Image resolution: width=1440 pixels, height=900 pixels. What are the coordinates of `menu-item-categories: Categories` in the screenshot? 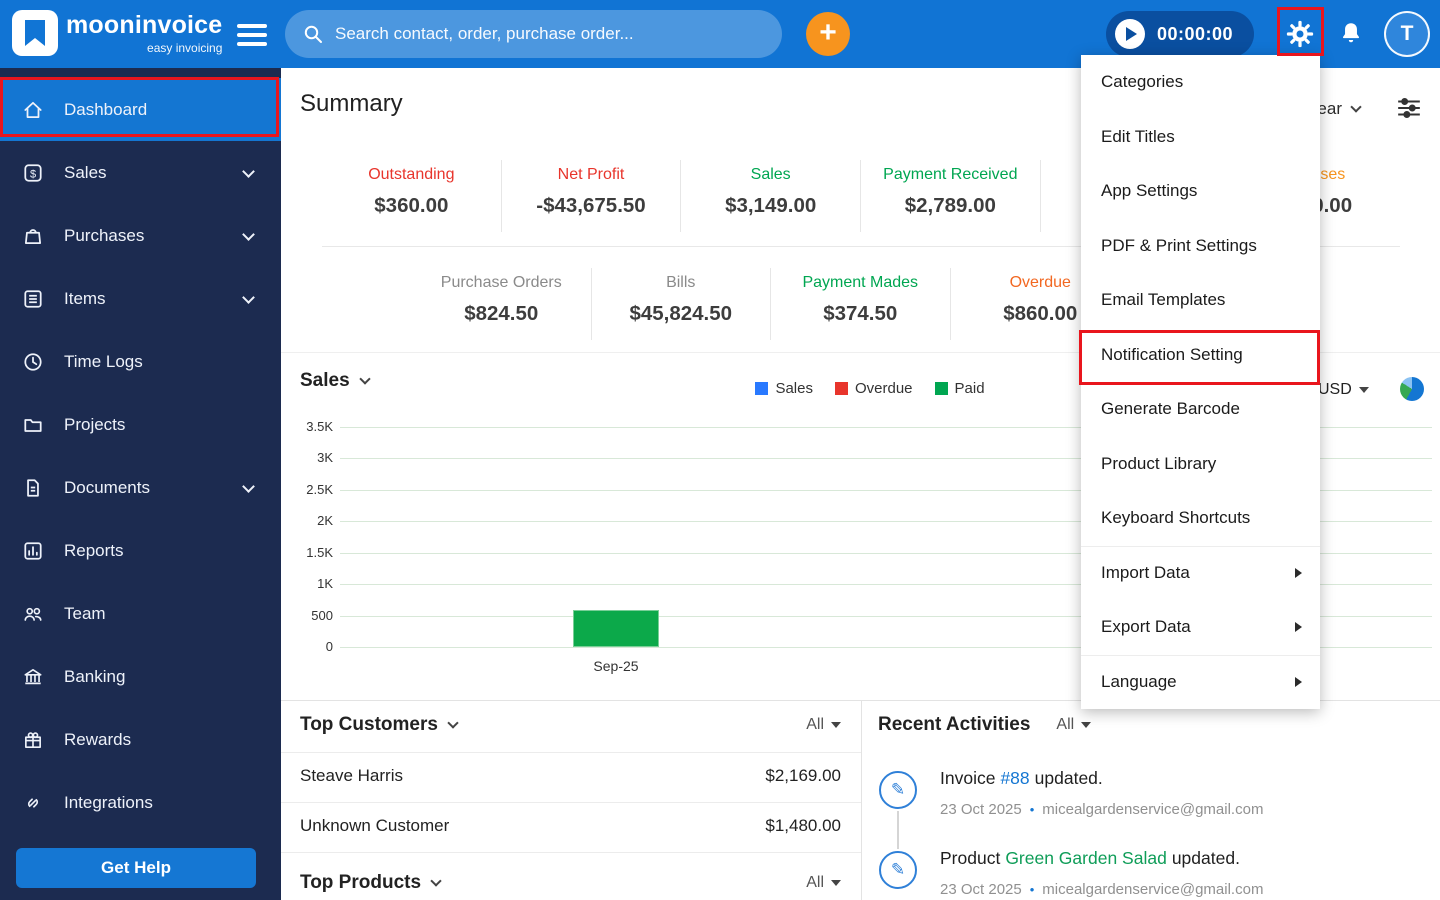 It's located at (1200, 82).